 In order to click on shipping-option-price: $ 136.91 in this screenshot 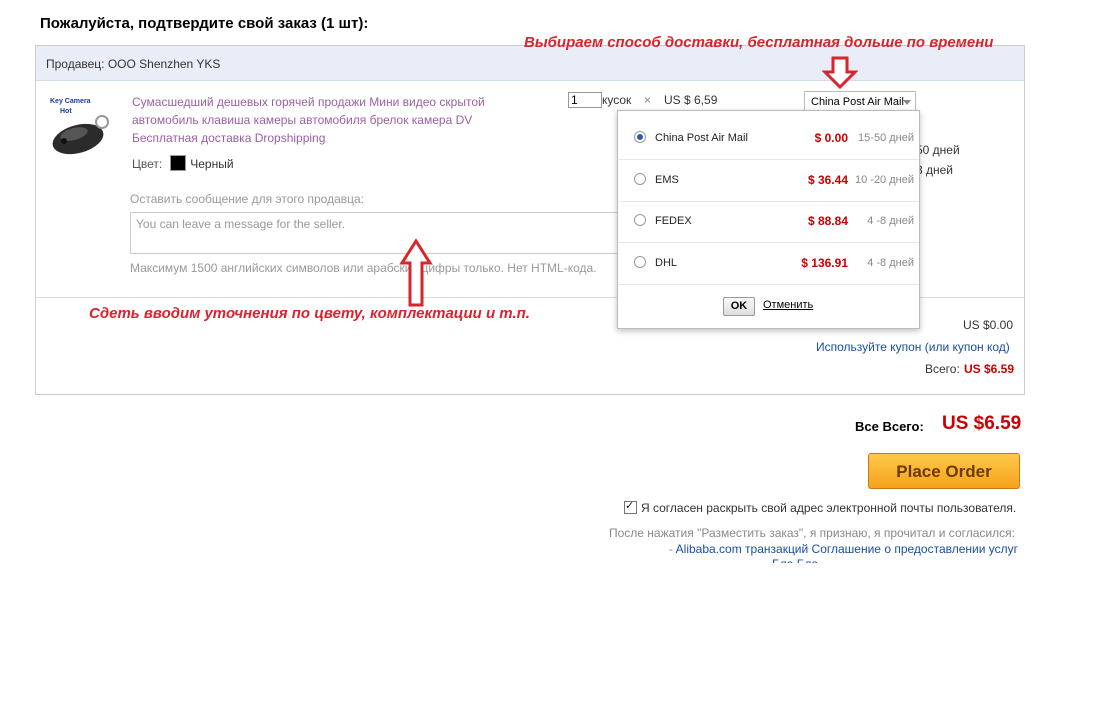, I will do `click(824, 263)`.